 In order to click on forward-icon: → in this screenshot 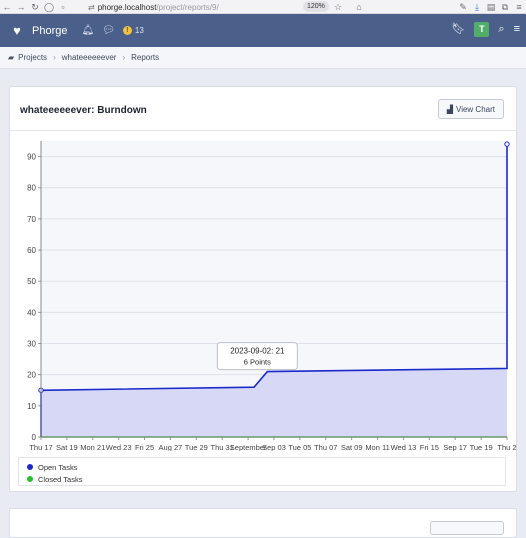, I will do `click(21, 7)`.